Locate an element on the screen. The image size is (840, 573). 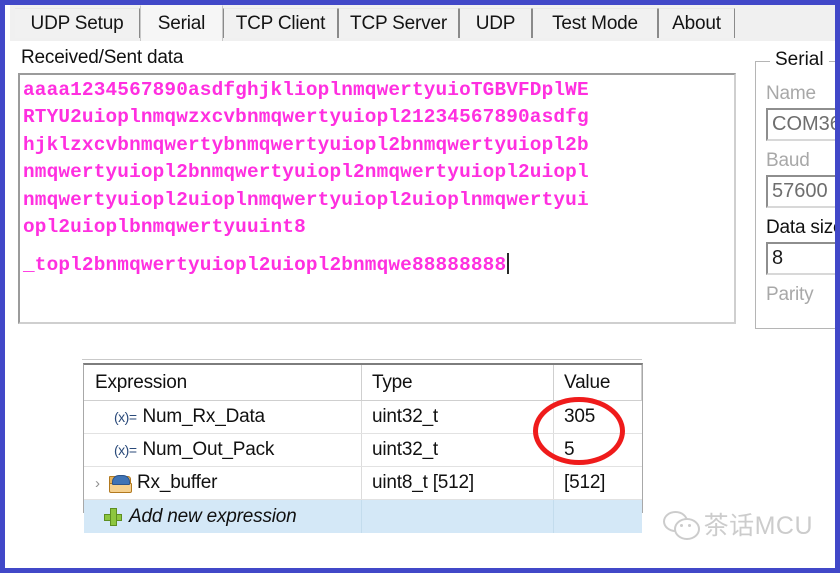
add-new-expression-row: Add new expression is located at coordinates (363, 516).